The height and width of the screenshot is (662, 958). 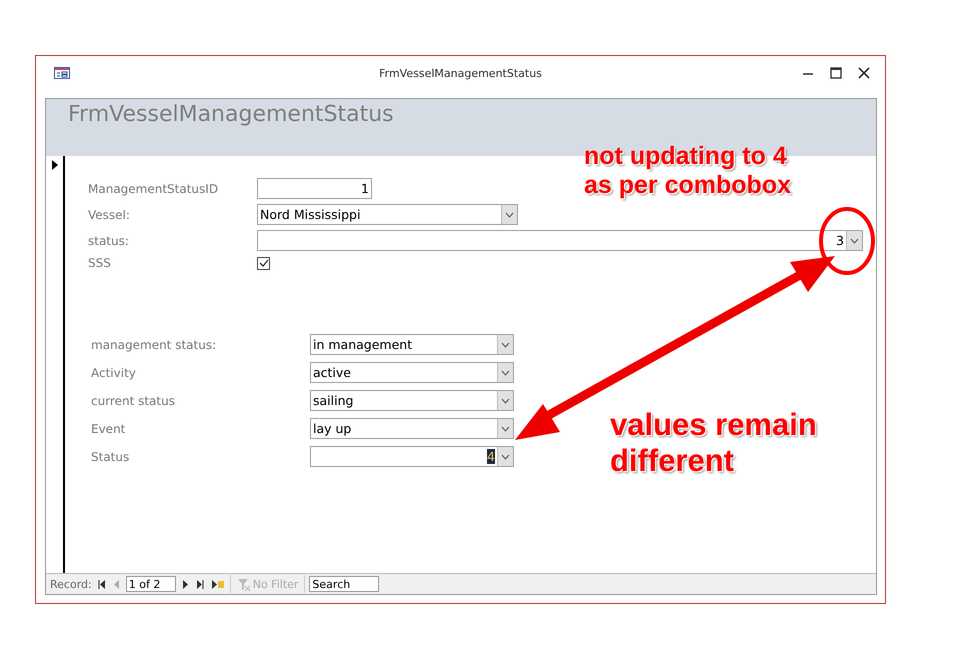 I want to click on field-label: Activity, so click(x=113, y=373).